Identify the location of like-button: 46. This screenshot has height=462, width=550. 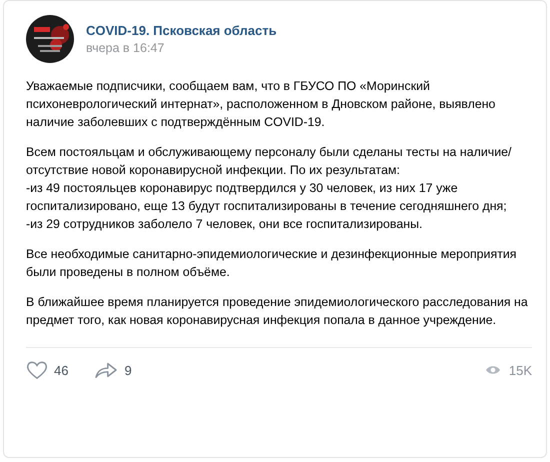
(47, 370).